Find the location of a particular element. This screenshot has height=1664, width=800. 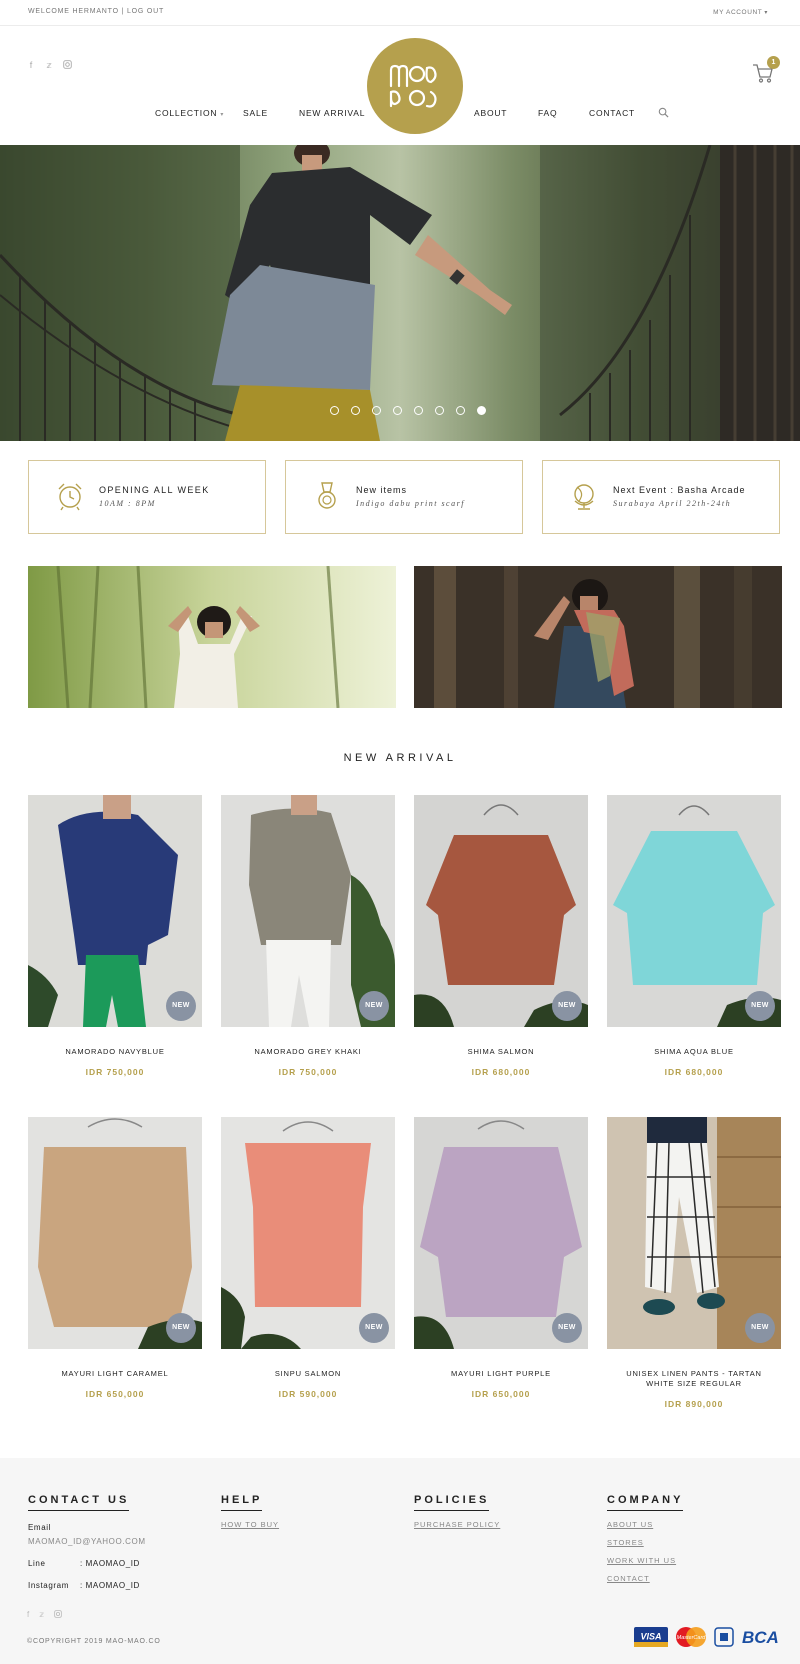

product-card: NEW SHIMA SALMON IDR 680,000 is located at coordinates (501, 936).